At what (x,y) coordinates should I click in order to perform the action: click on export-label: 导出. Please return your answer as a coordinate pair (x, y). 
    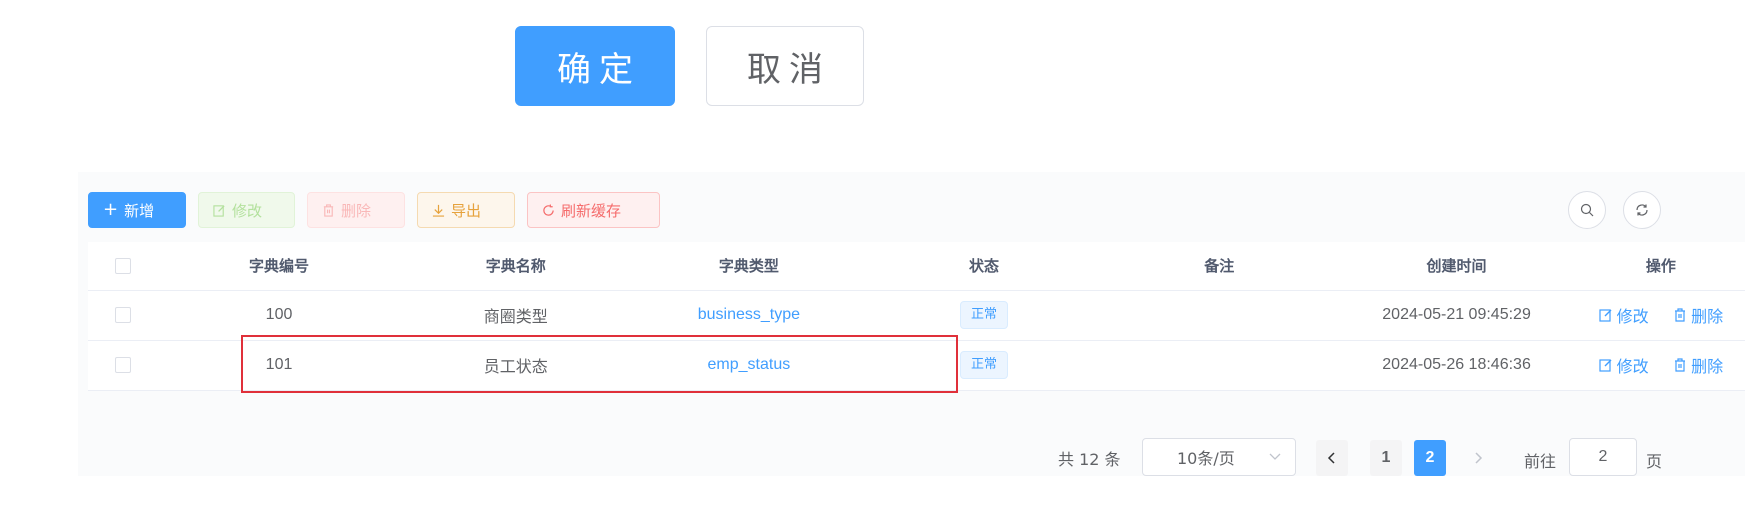
    Looking at the image, I should click on (466, 210).